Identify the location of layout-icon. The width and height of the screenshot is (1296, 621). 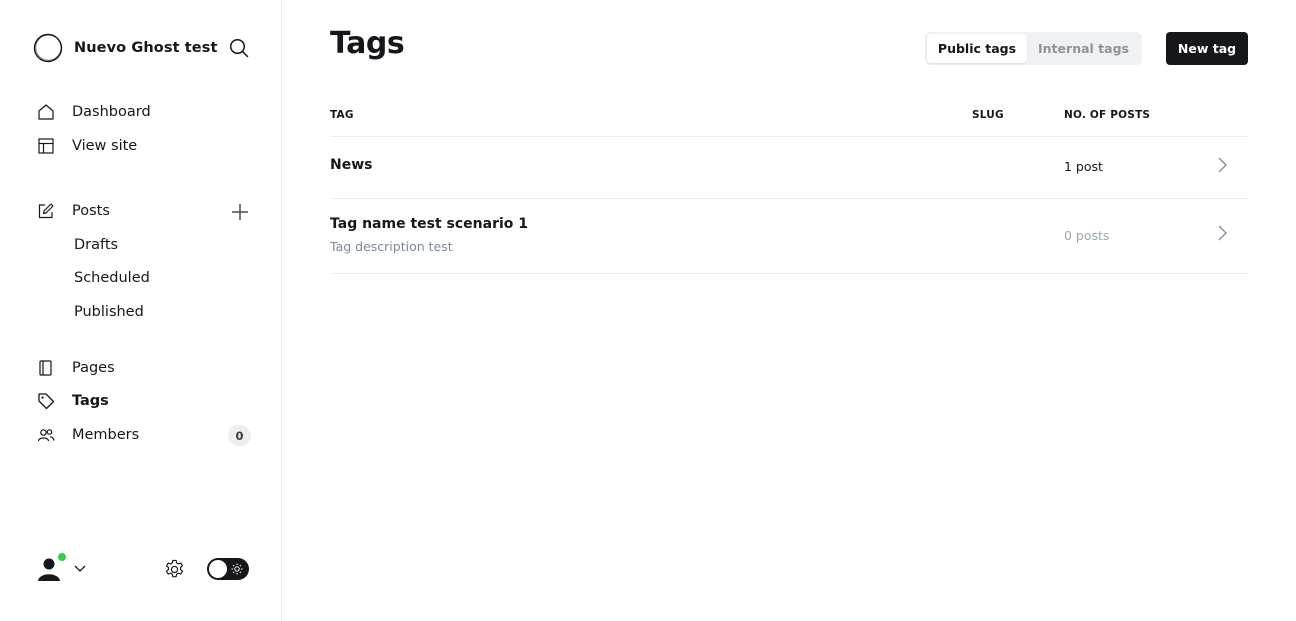
(46, 146).